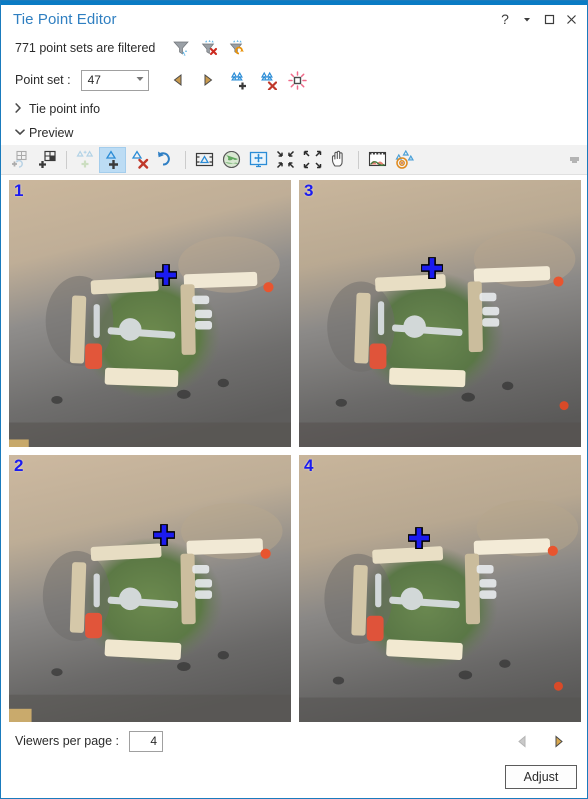 The height and width of the screenshot is (799, 588). What do you see at coordinates (268, 80) in the screenshot?
I see `delete-point-set-icon` at bounding box center [268, 80].